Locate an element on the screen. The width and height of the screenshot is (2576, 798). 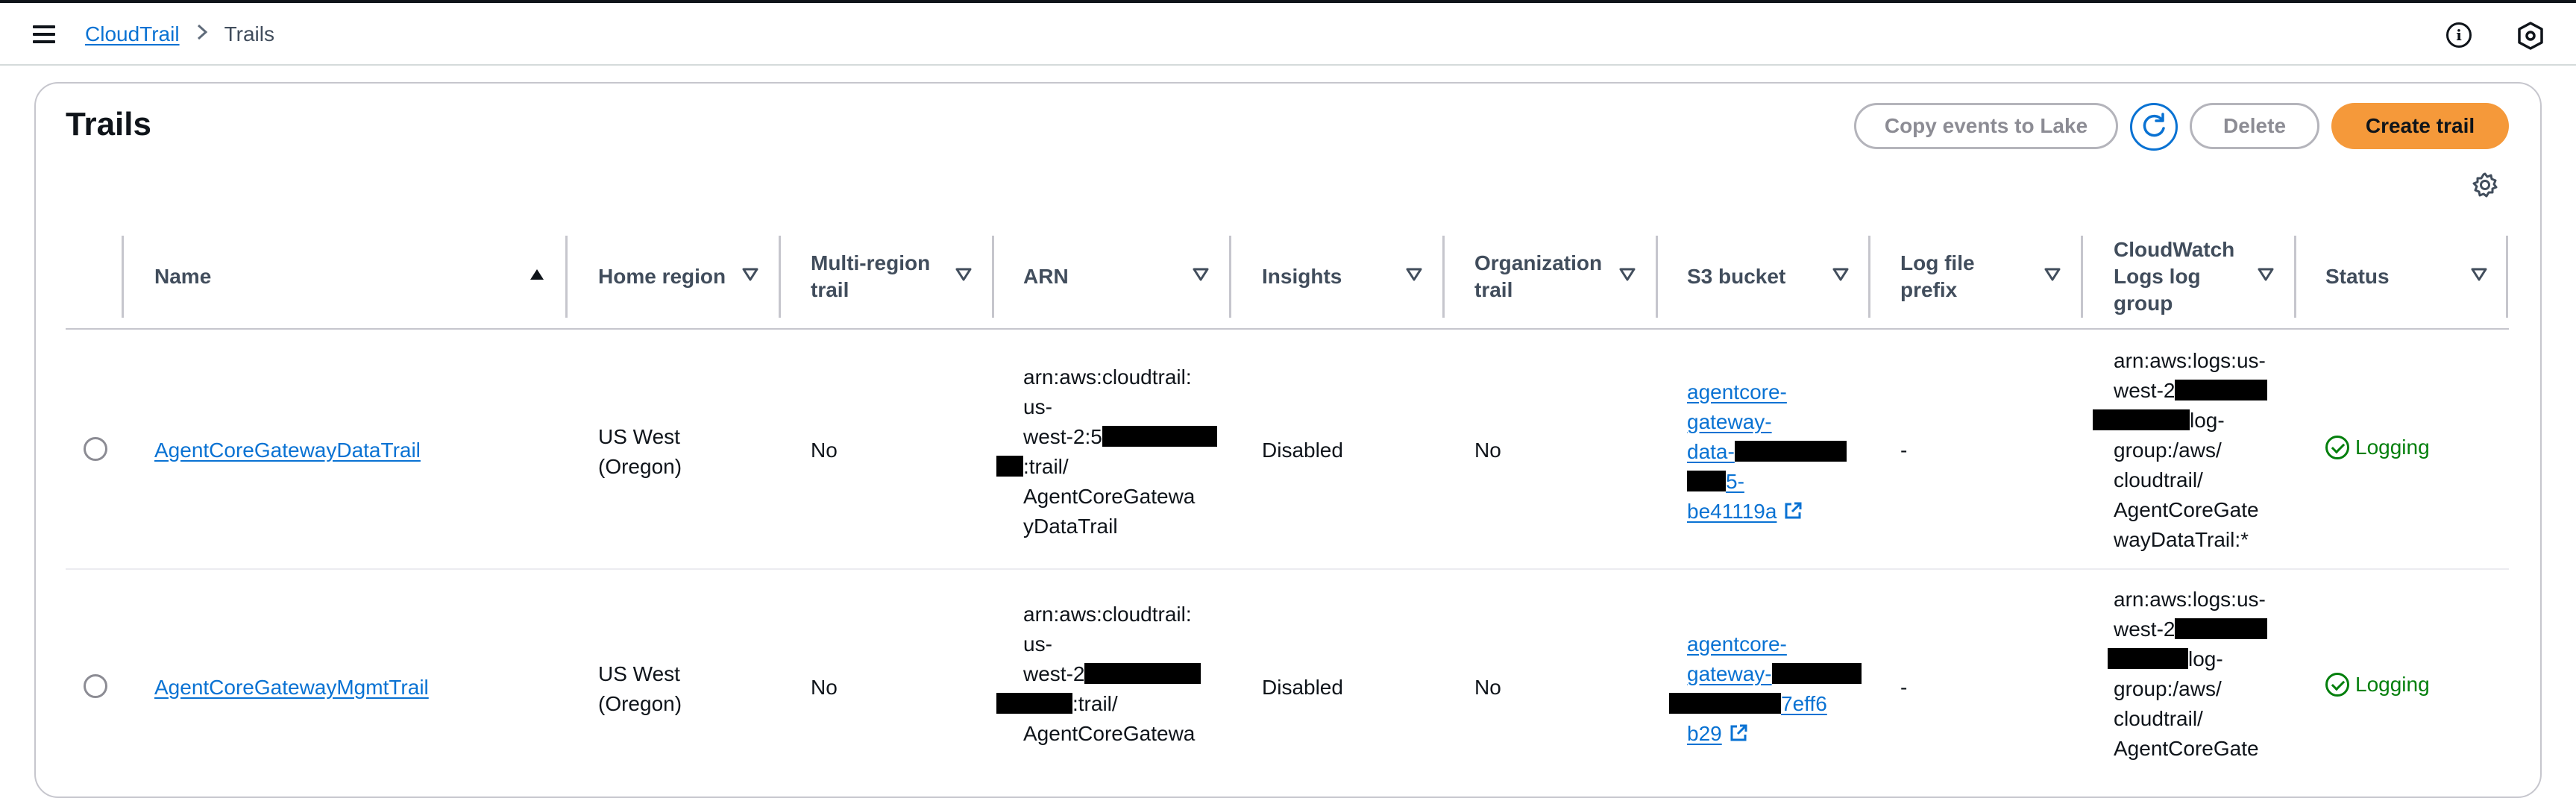
trail-name-link: AgentCoreGatewayMgmtTrail is located at coordinates (291, 687).